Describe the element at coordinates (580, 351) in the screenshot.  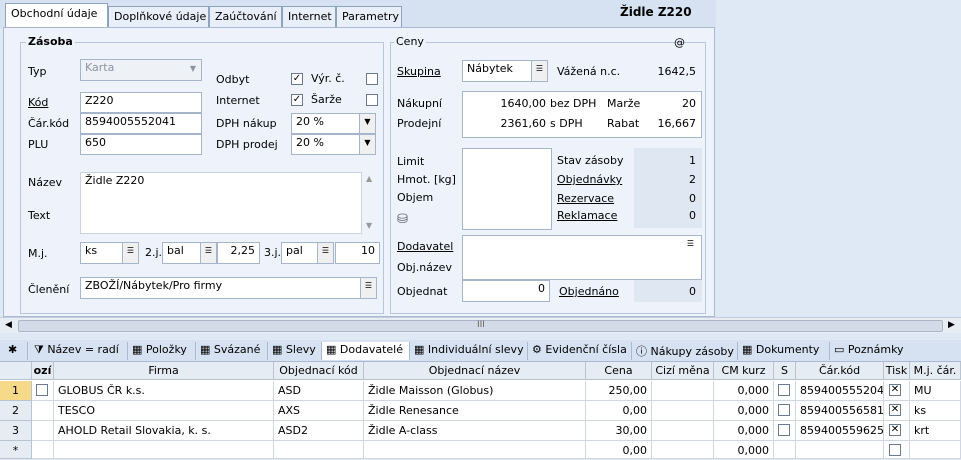
I see `tab-evidencni-cisla: ⚙ Evidenční čísla` at that location.